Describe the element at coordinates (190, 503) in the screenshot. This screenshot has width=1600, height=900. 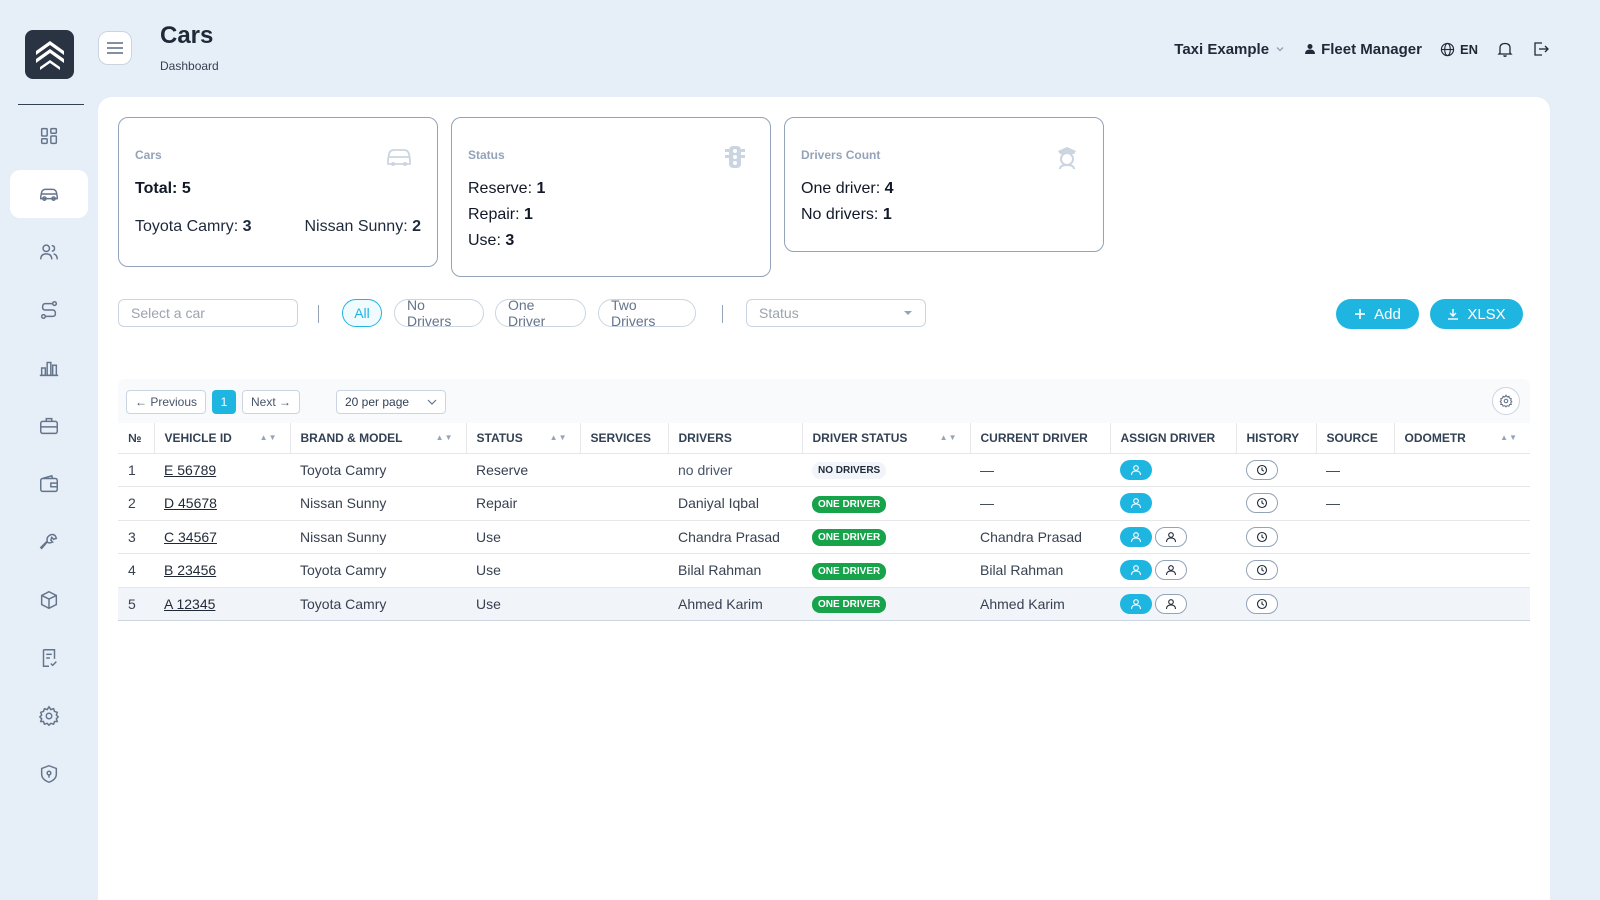
I see `vehicle-id-link: D 45678` at that location.